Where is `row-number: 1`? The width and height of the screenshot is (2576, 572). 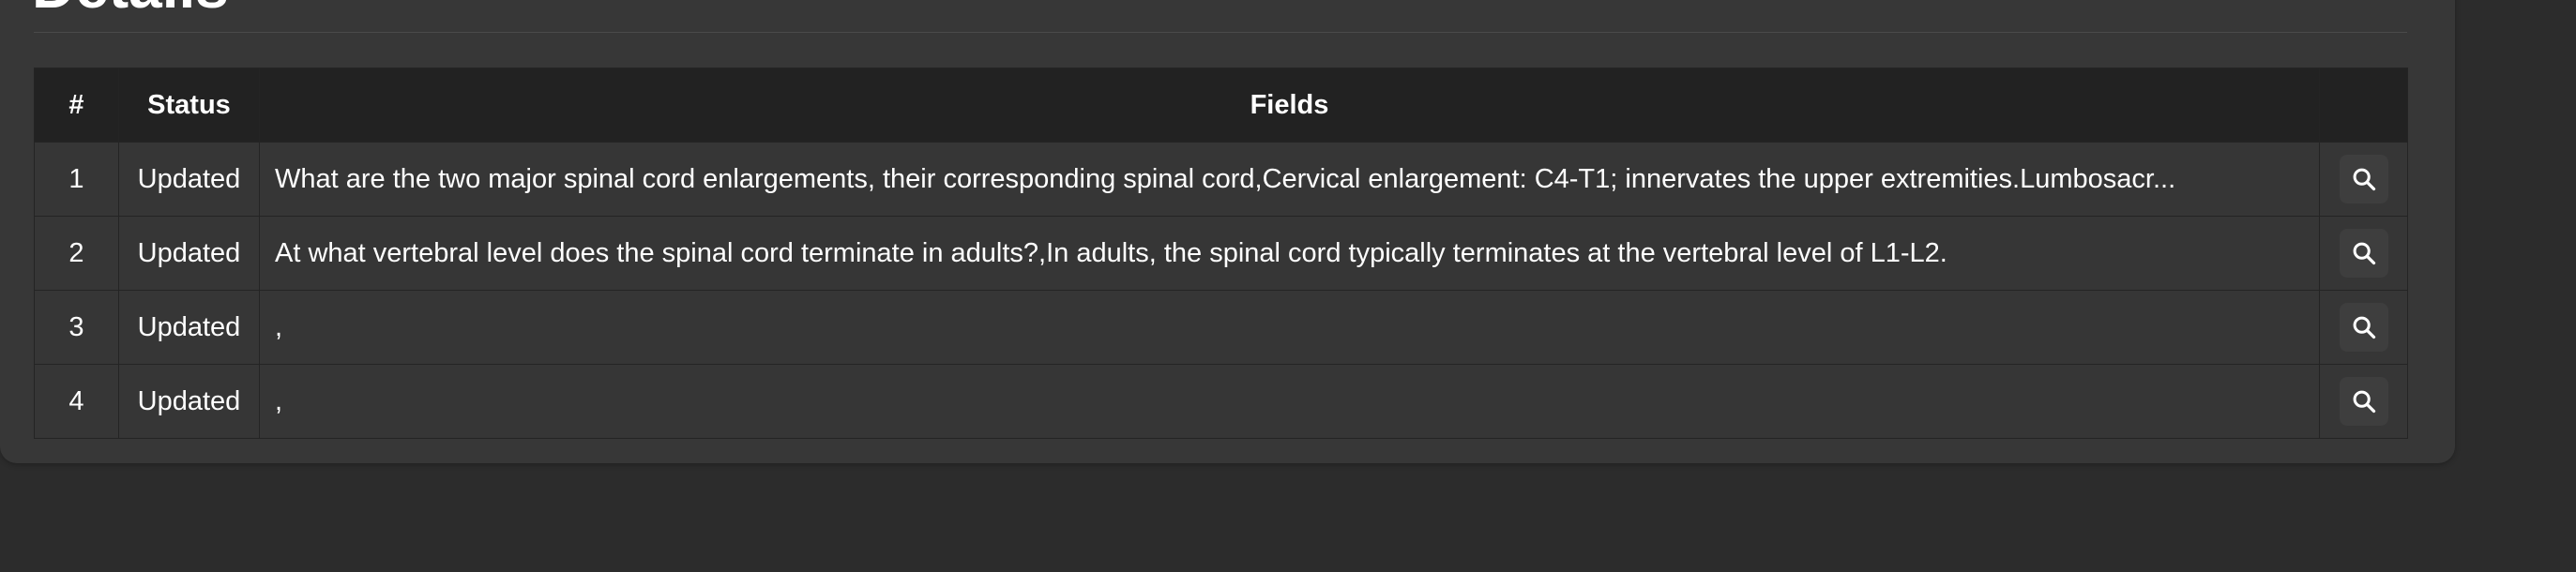
row-number: 1 is located at coordinates (76, 179).